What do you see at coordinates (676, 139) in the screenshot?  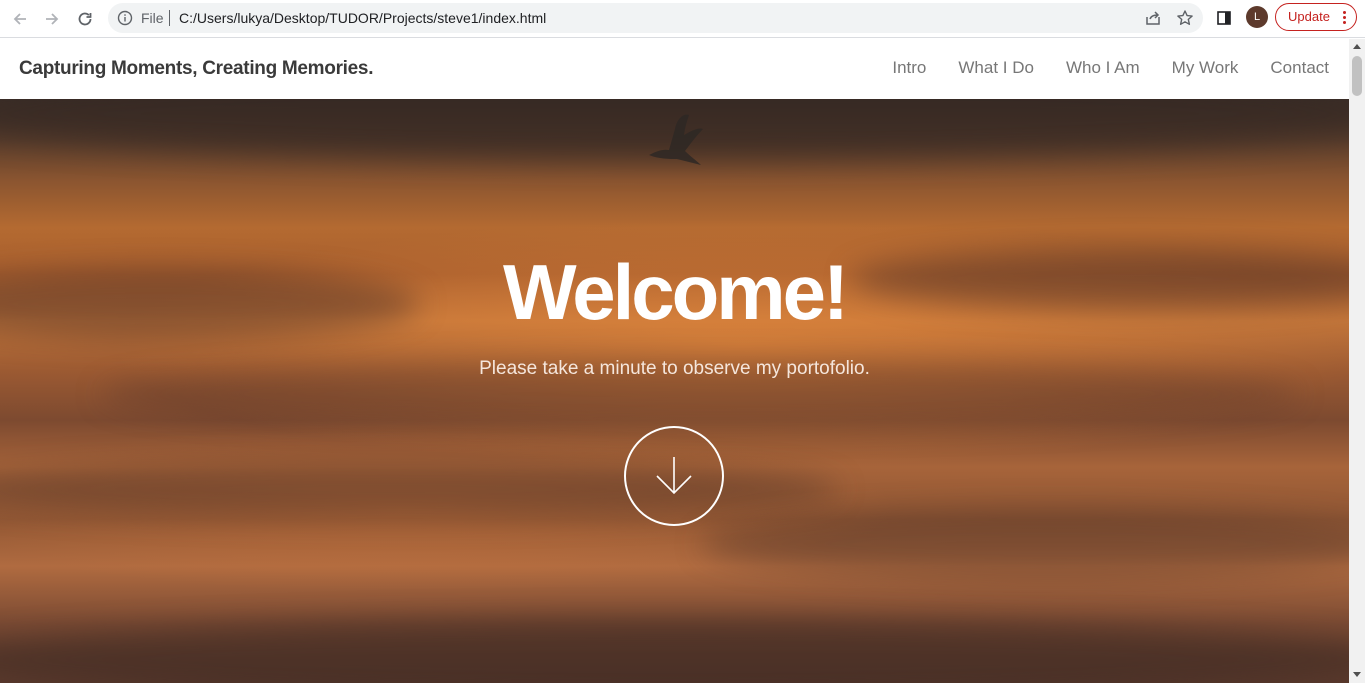 I see `bird-silhouette` at bounding box center [676, 139].